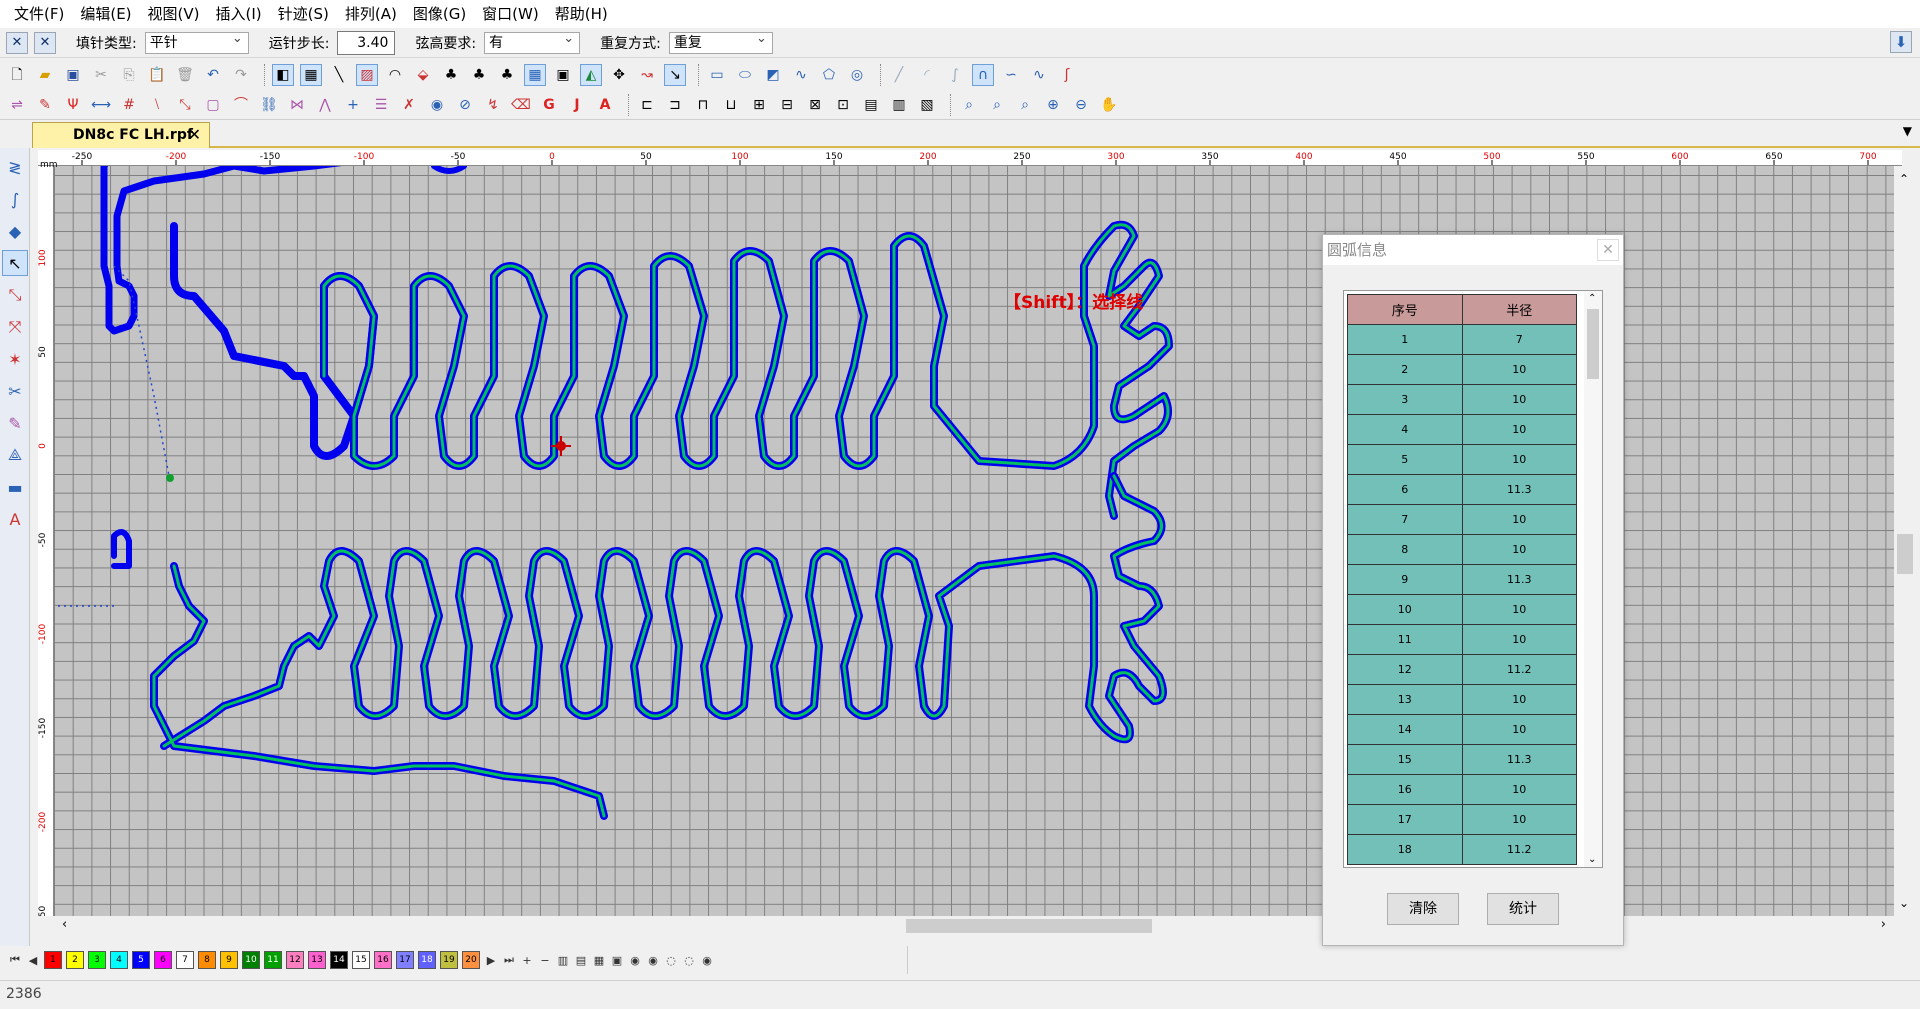 Image resolution: width=1920 pixels, height=1009 pixels. What do you see at coordinates (857, 75) in the screenshot?
I see `spiral-icon: ◎` at bounding box center [857, 75].